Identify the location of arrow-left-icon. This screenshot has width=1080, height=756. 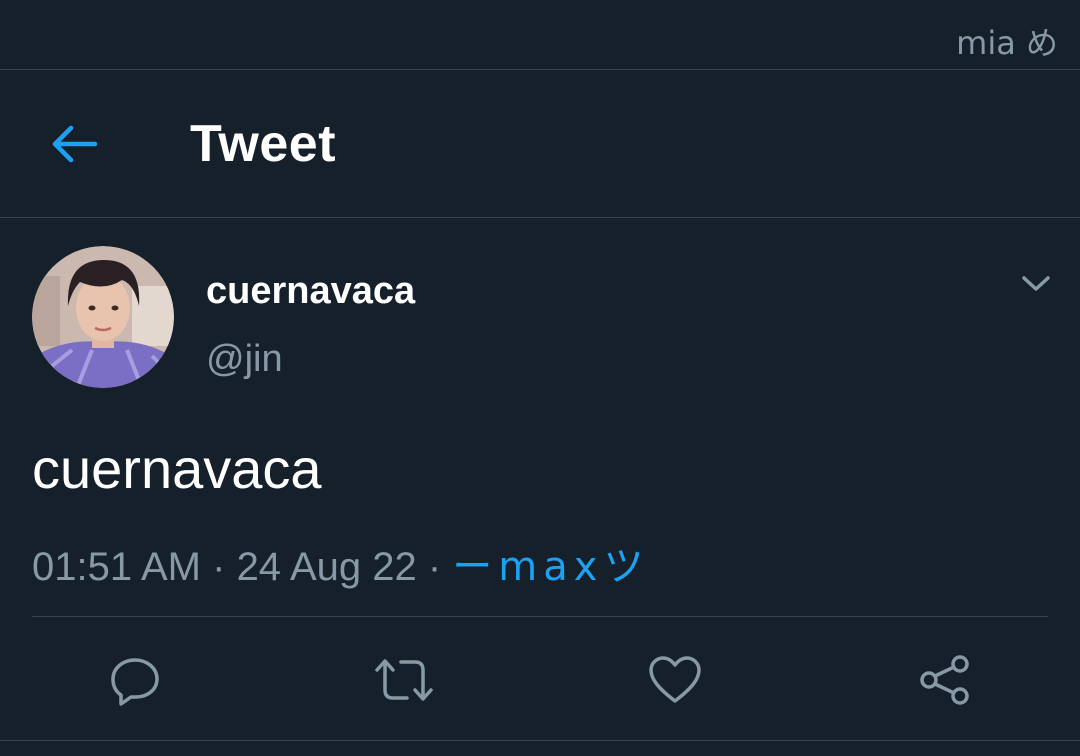
(74, 144).